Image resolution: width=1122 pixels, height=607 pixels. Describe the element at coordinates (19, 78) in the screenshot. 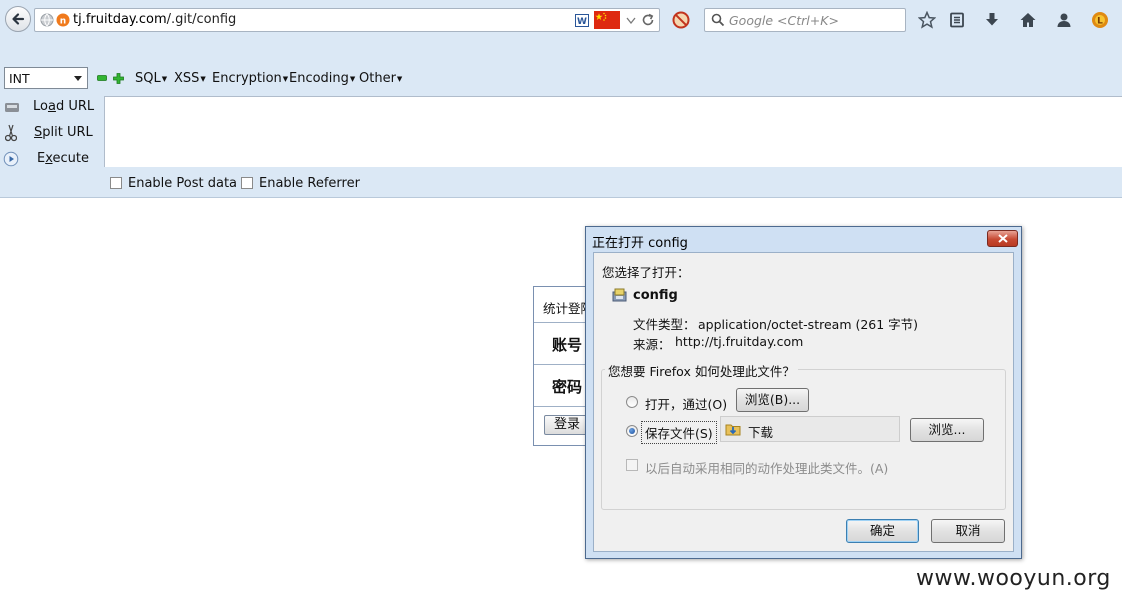

I see `select-value: INT` at that location.